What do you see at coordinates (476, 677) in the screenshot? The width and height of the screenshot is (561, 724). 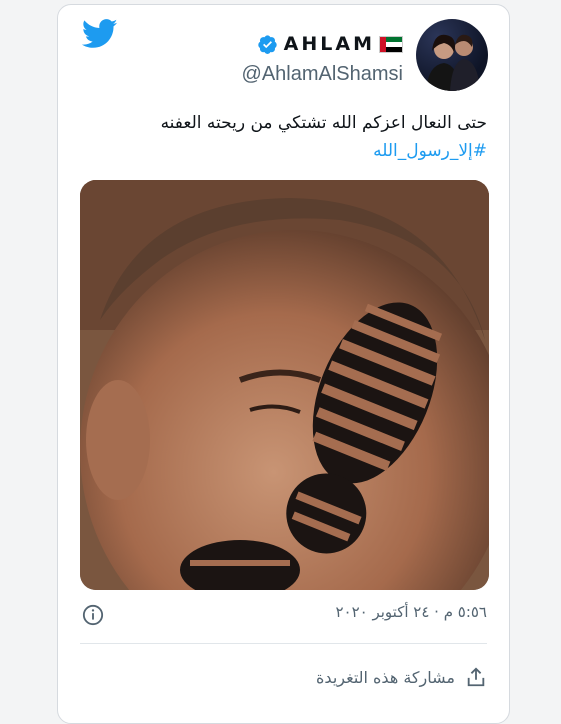 I see `share-icon` at bounding box center [476, 677].